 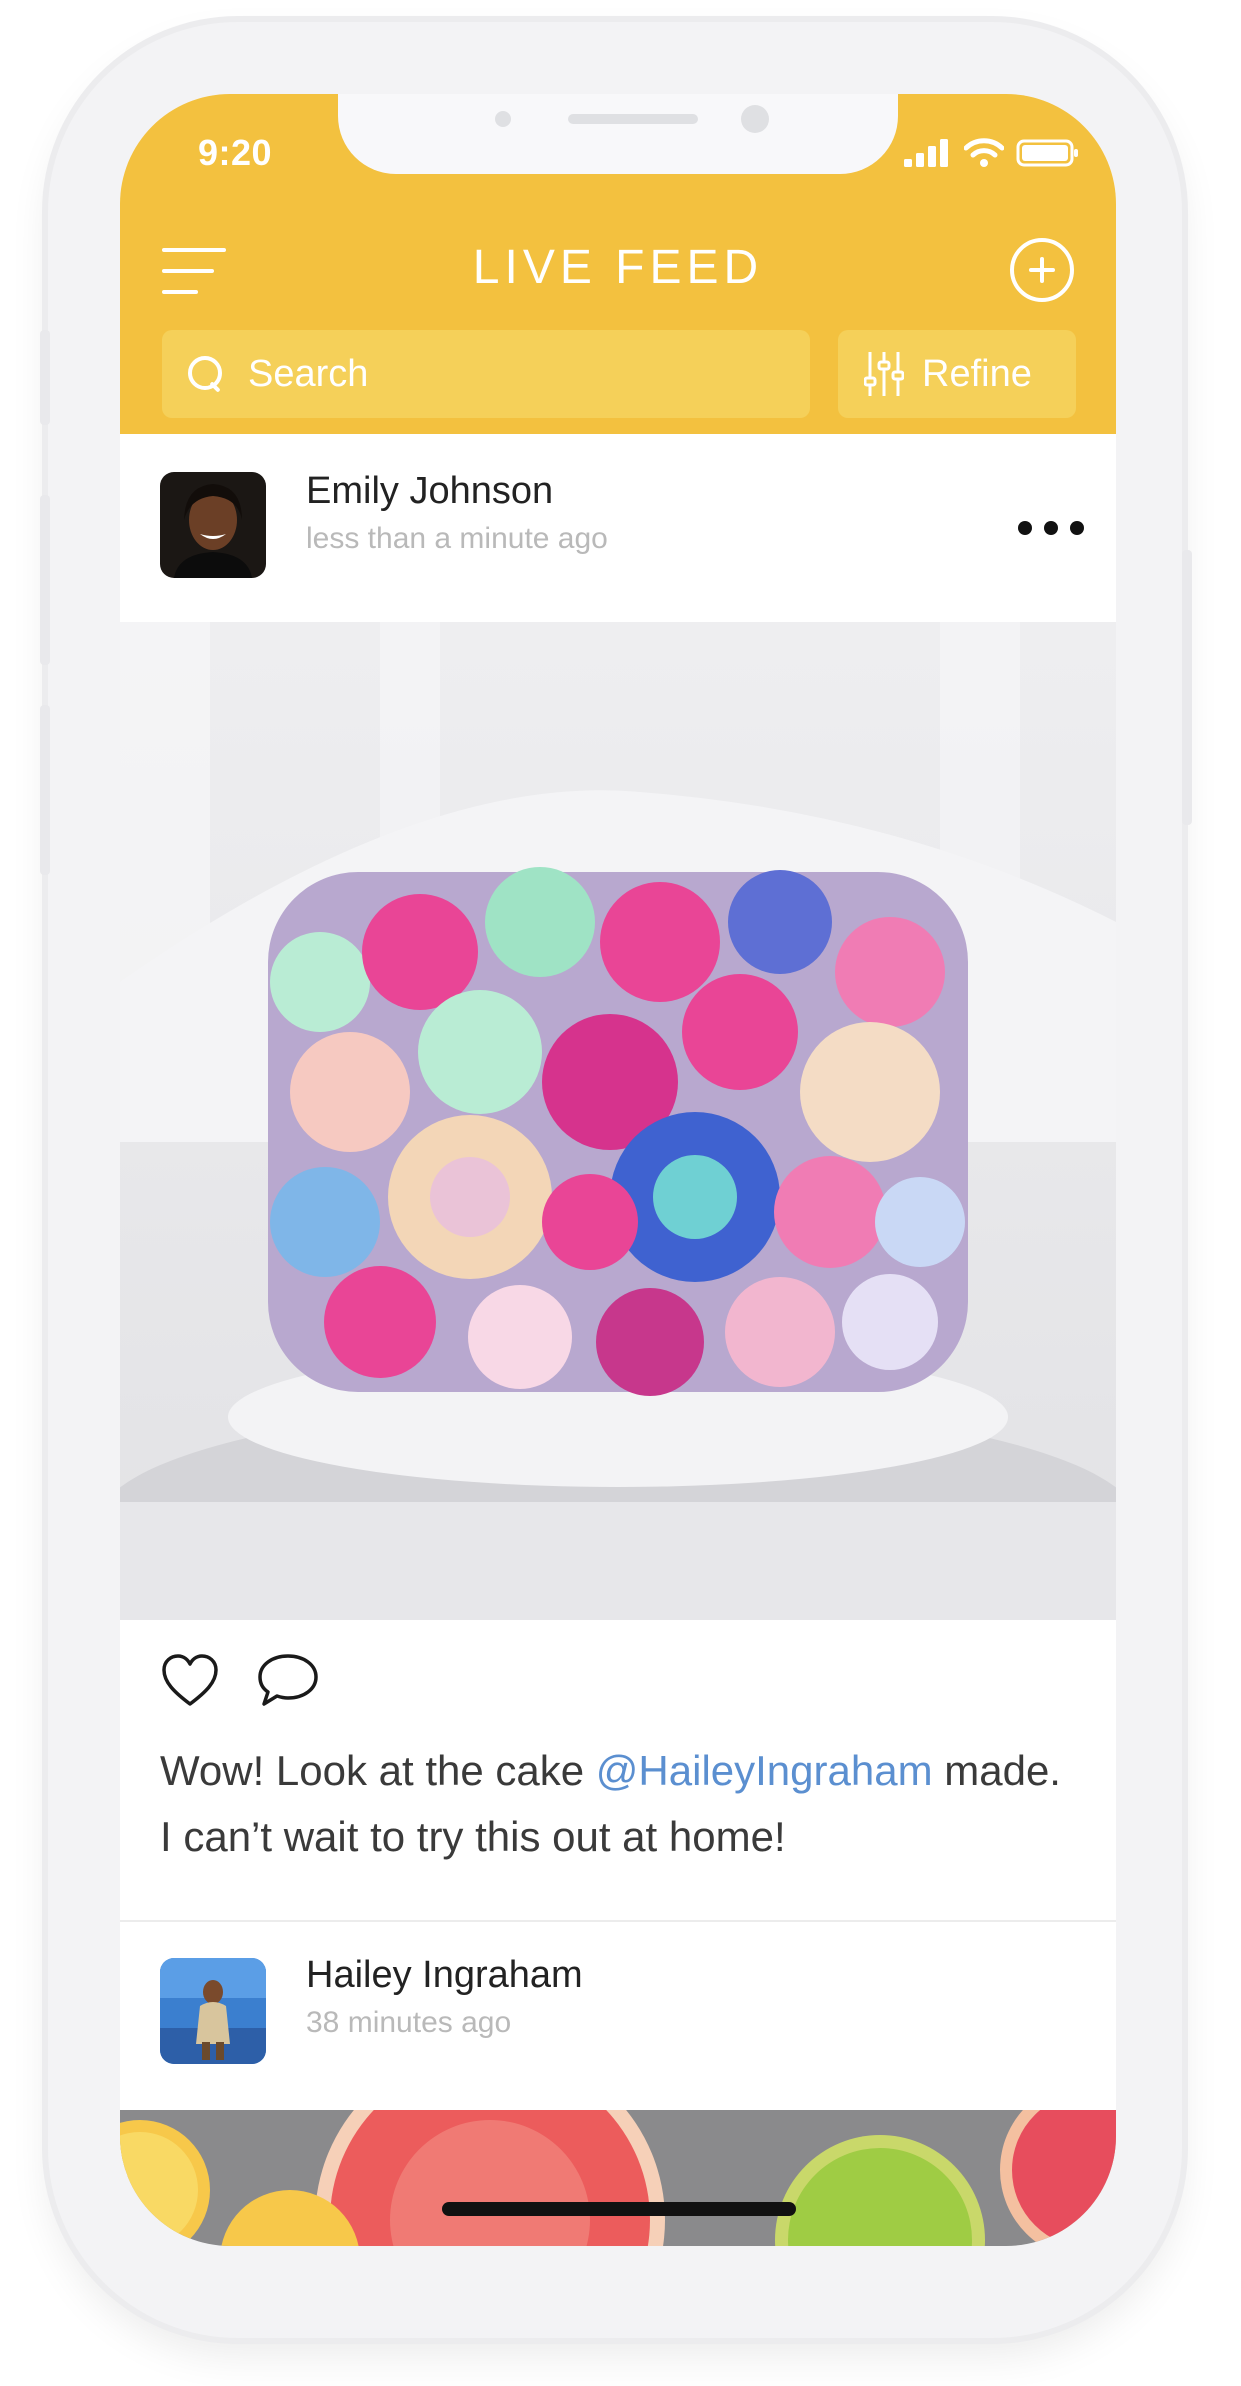 I want to click on speaker-grille, so click(x=633, y=119).